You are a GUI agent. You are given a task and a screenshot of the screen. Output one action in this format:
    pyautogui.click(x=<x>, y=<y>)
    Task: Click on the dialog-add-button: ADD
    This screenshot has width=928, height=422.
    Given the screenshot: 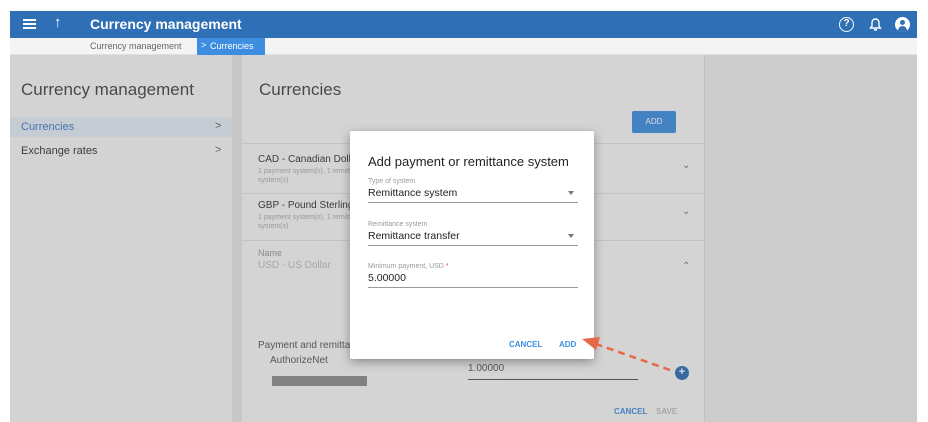 What is the action you would take?
    pyautogui.click(x=567, y=344)
    